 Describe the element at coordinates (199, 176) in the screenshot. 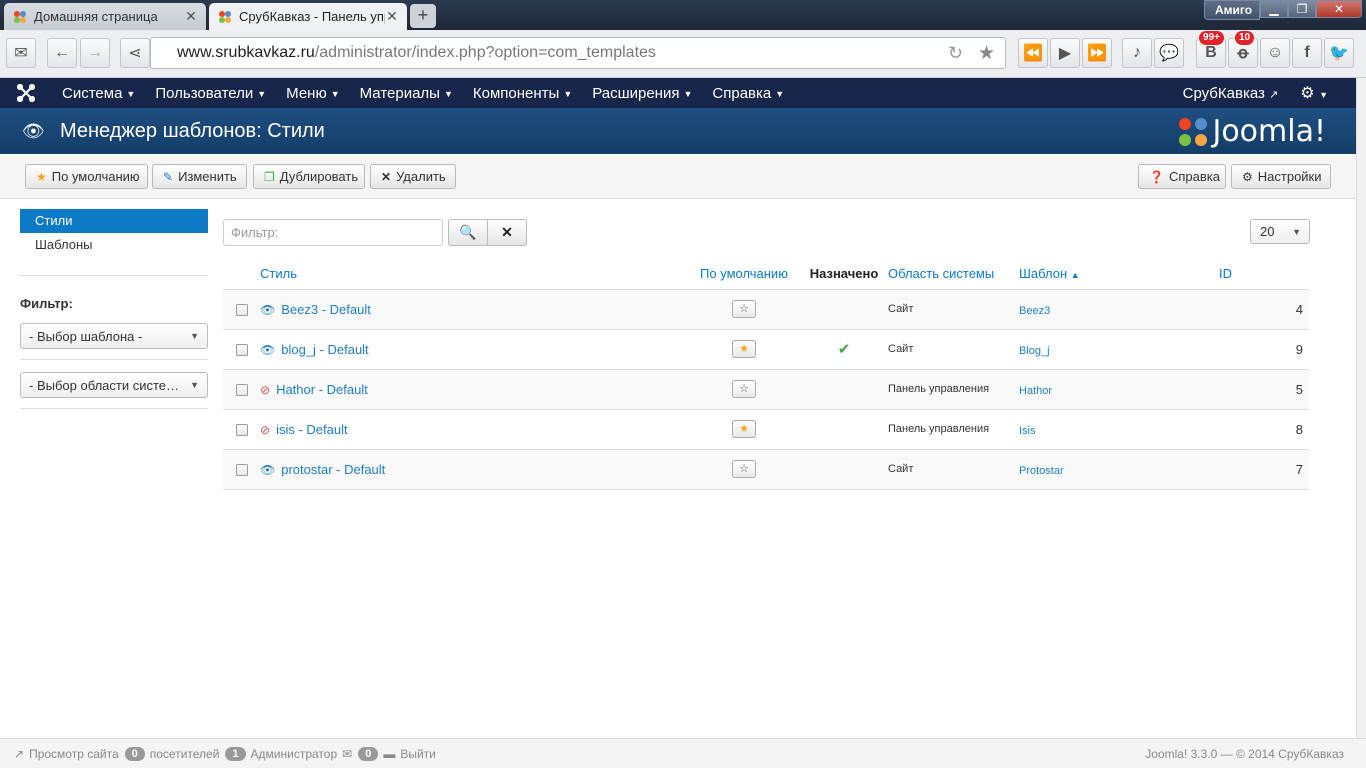

I see `edit-button: ✎ Изменить` at that location.